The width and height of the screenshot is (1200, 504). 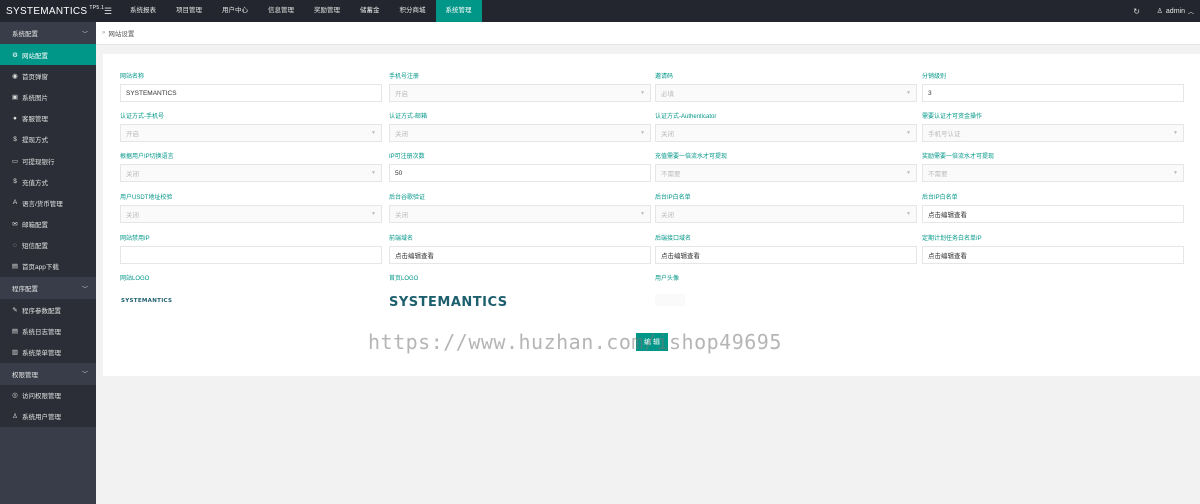 What do you see at coordinates (35, 77) in the screenshot?
I see `sidebar-item-label: 首页弹窗` at bounding box center [35, 77].